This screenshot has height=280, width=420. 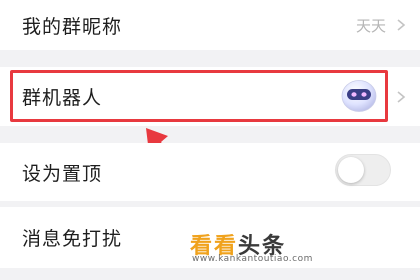 I want to click on group-nickname-label: 我的群昵称, so click(x=72, y=26).